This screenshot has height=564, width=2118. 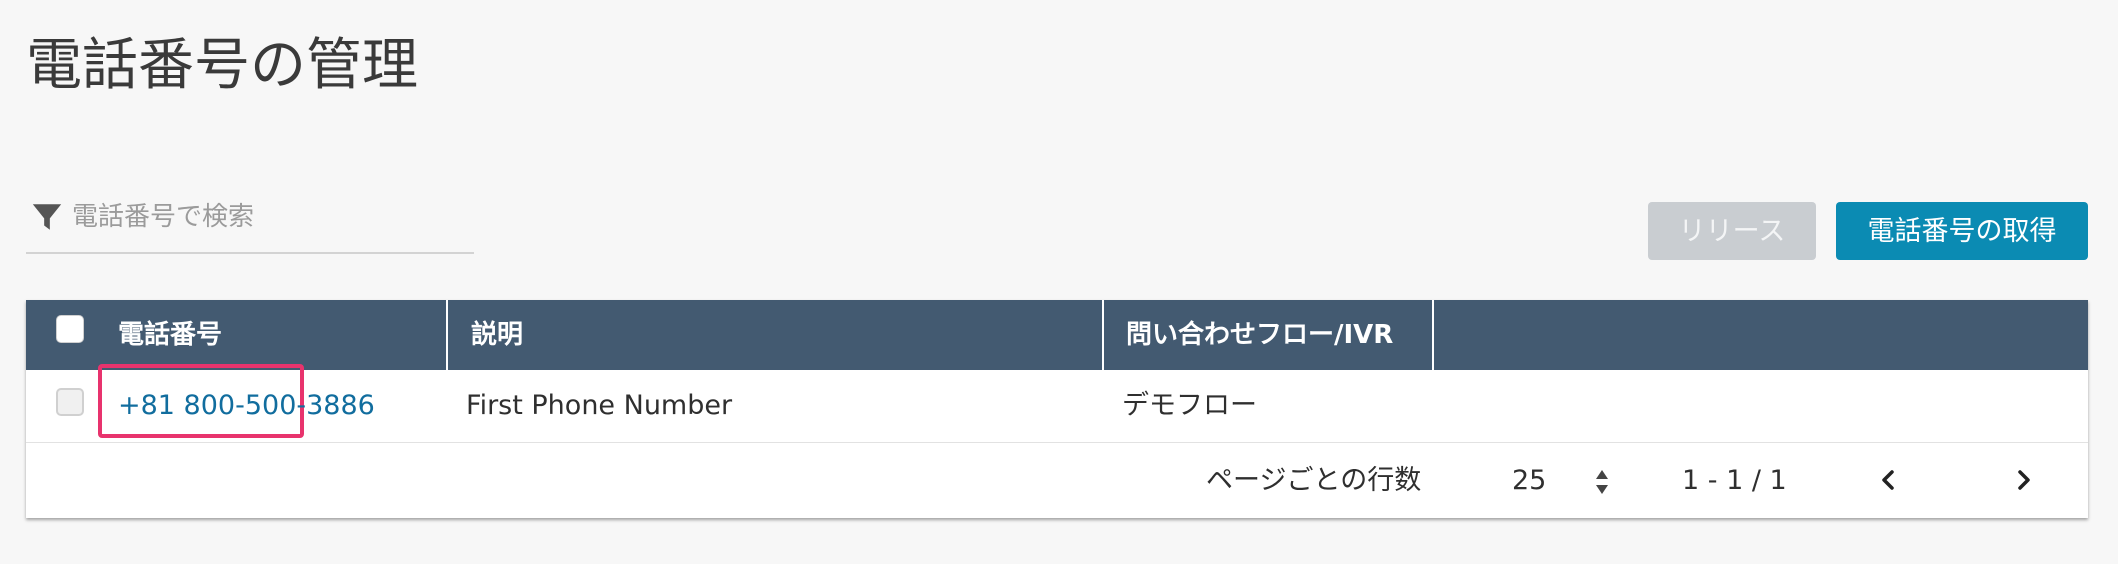 What do you see at coordinates (70, 402) in the screenshot?
I see `row-checkbox` at bounding box center [70, 402].